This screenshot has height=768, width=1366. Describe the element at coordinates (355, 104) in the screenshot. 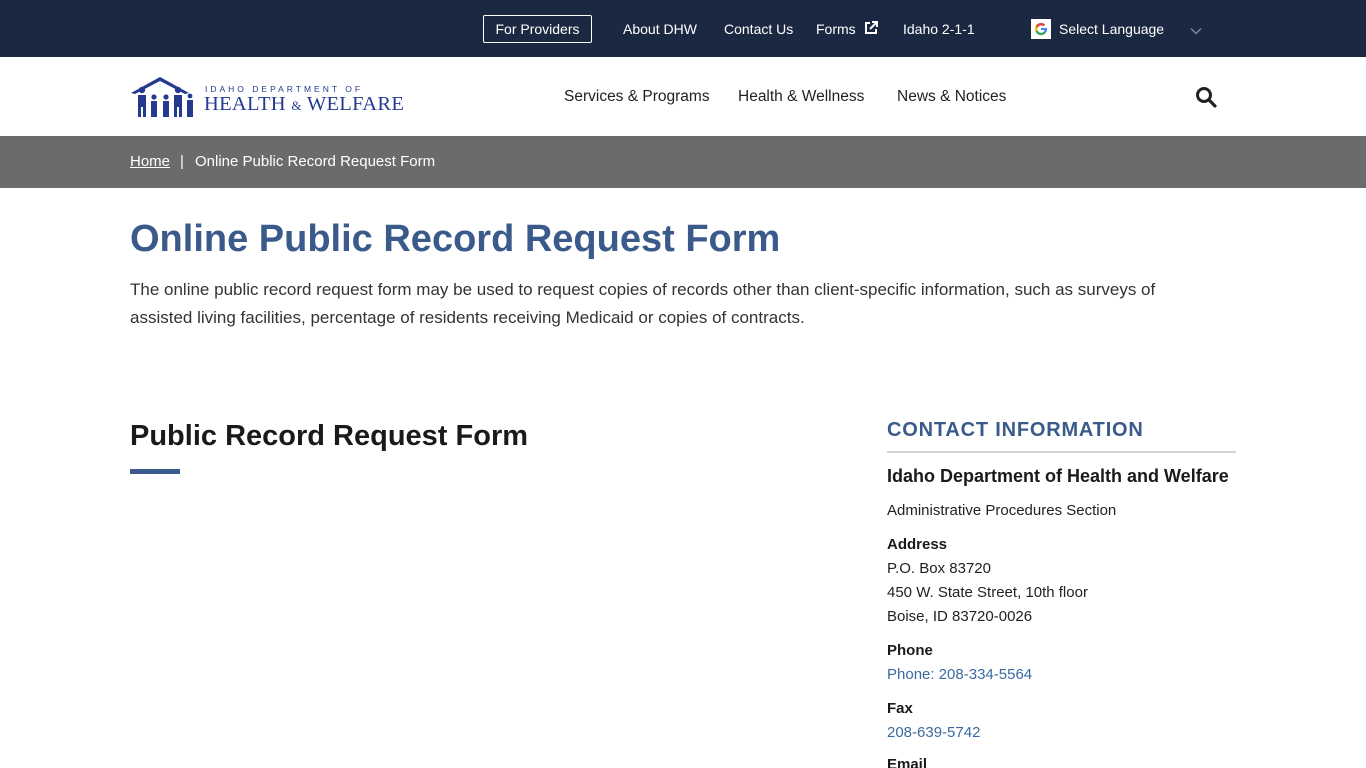

I see `logo-word-welfare: WELFARE` at that location.